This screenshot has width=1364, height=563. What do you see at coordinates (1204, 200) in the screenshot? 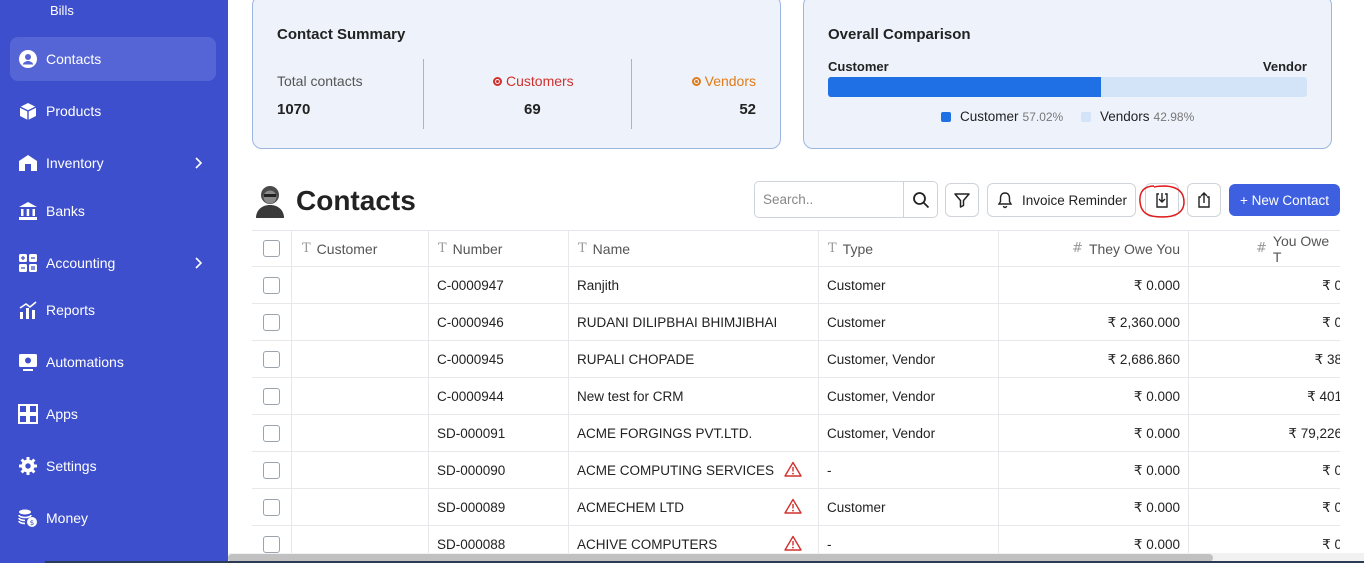
I see `upload-button` at bounding box center [1204, 200].